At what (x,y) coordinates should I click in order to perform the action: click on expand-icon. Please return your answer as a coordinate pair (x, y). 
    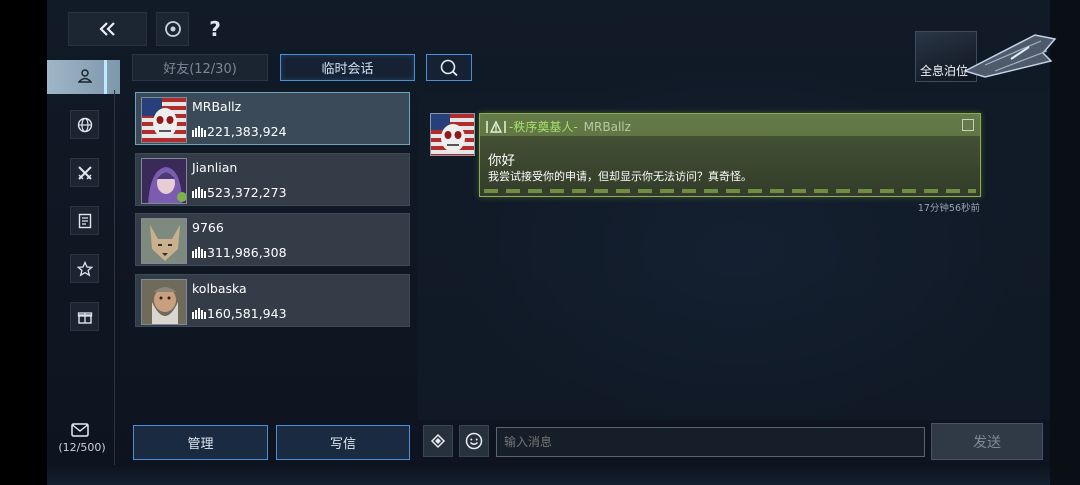
    Looking at the image, I should click on (968, 125).